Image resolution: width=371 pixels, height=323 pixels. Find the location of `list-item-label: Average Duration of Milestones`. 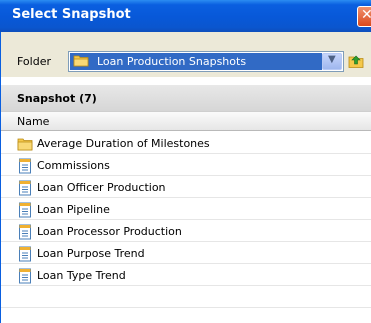

list-item-label: Average Duration of Milestones is located at coordinates (123, 143).